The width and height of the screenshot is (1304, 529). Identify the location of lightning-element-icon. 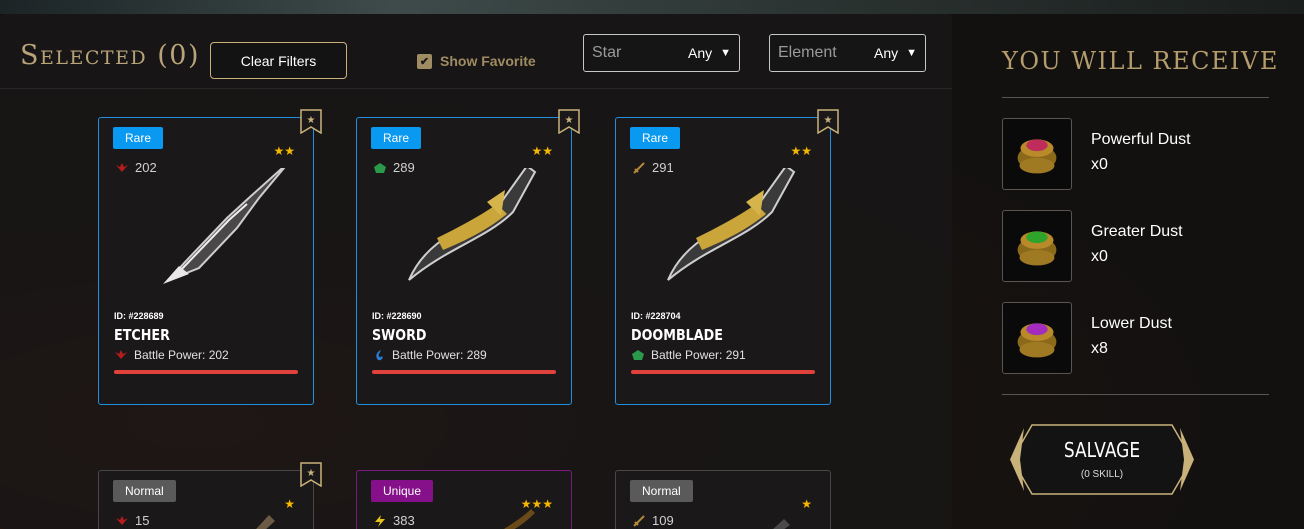
(380, 520).